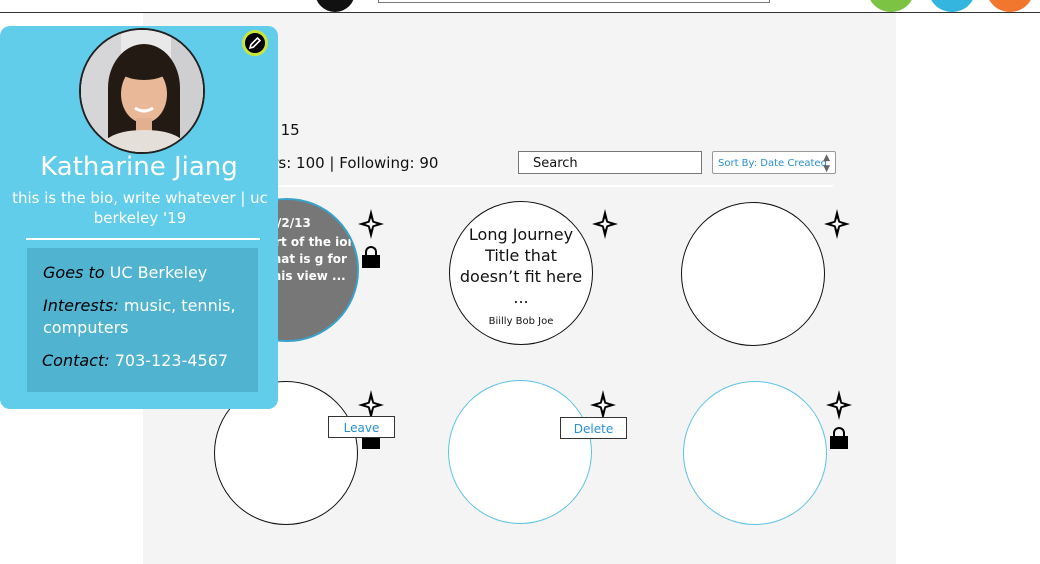 Image resolution: width=1040 pixels, height=564 pixels. I want to click on global-search-bar, so click(574, 1).